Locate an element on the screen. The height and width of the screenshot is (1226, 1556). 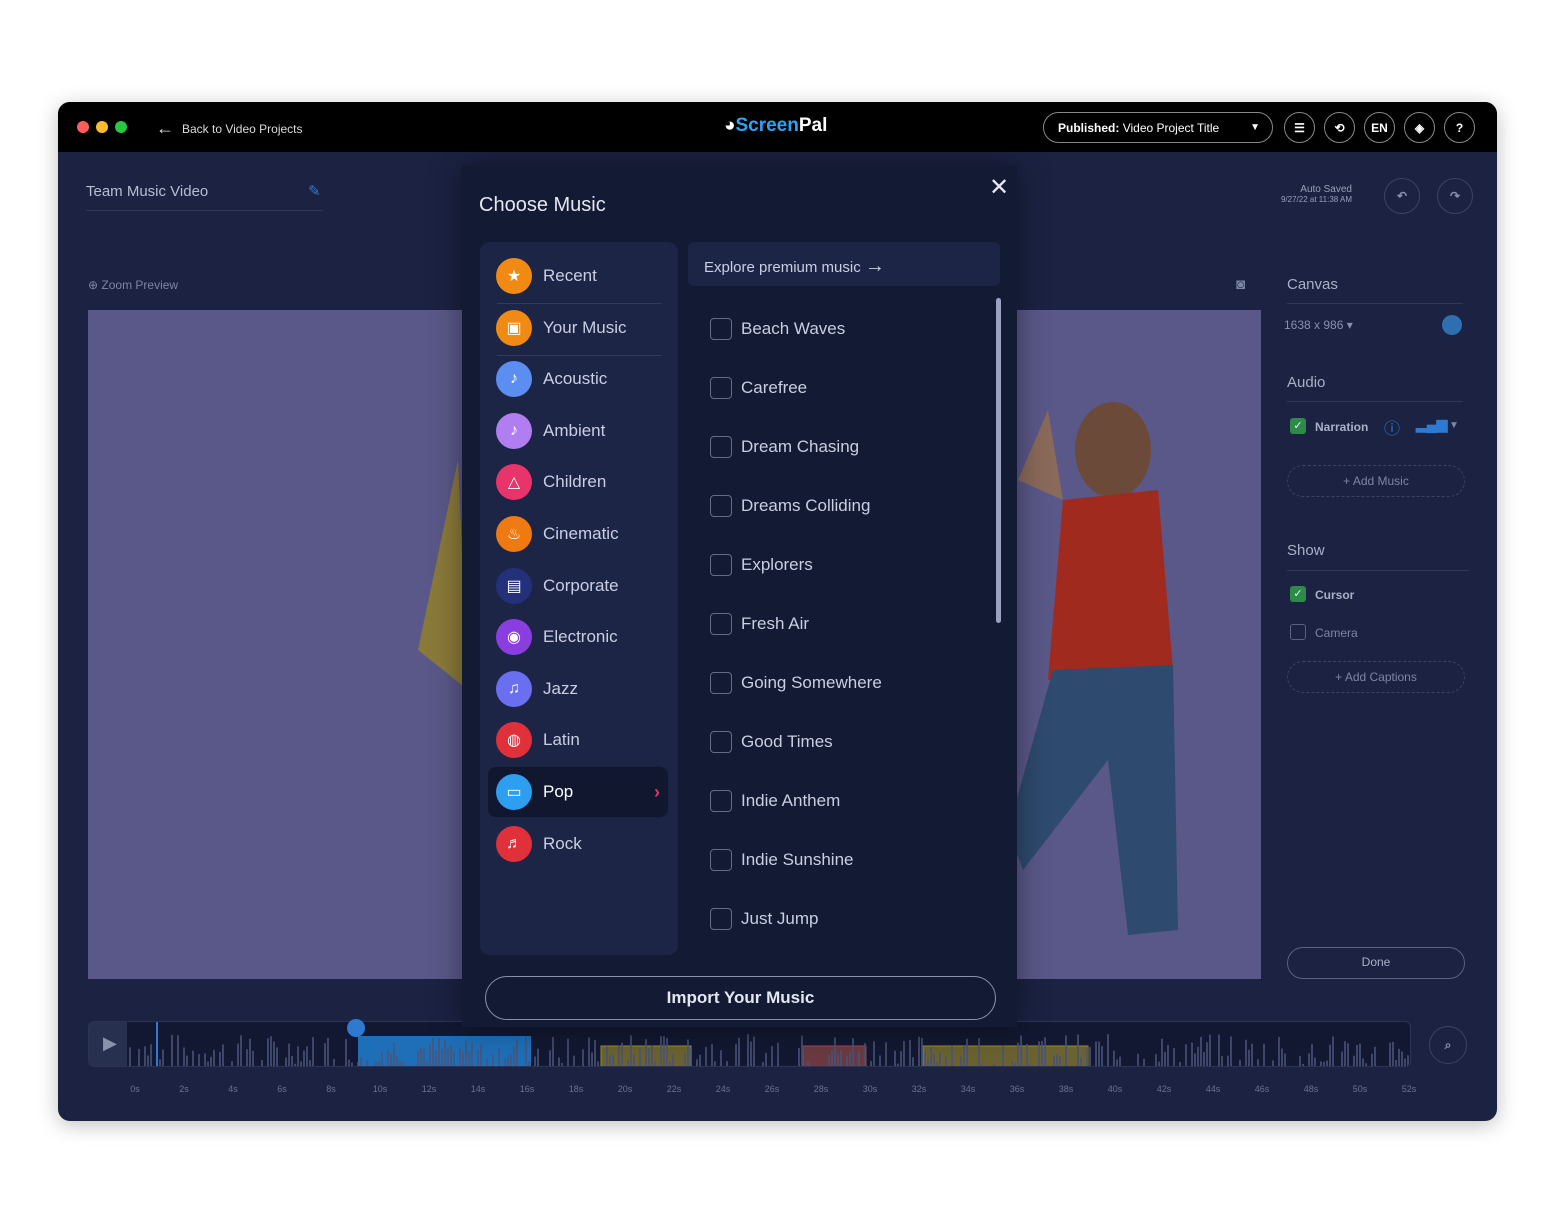
back-to-projects-link: ← Back to Video Projects is located at coordinates (229, 128).